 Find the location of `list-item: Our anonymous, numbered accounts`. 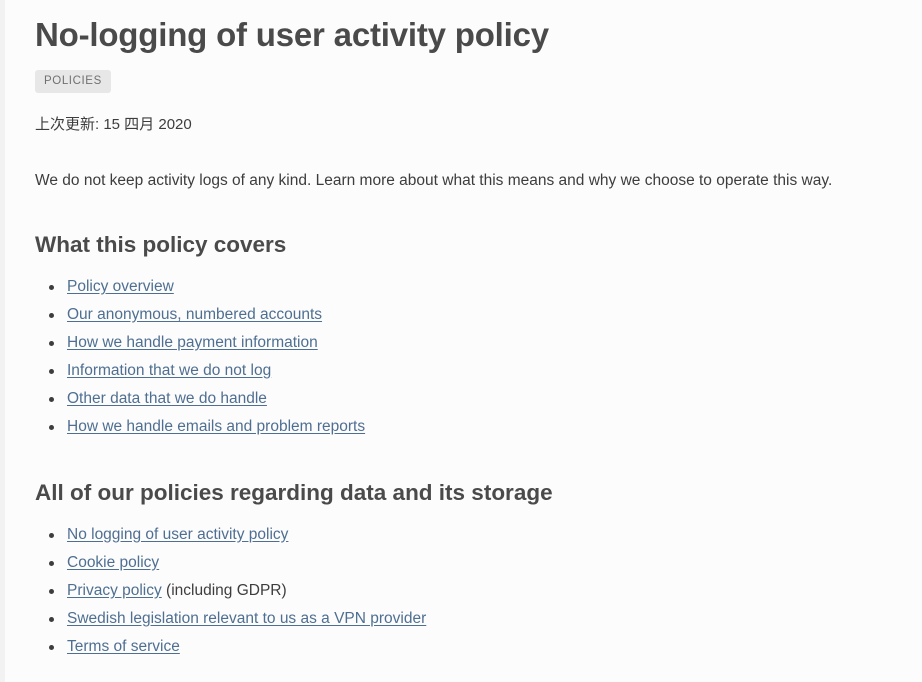

list-item: Our anonymous, numbered accounts is located at coordinates (470, 315).